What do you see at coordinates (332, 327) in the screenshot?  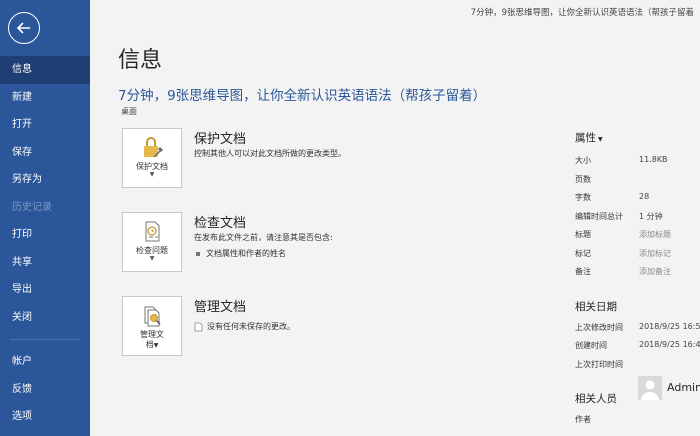 I see `manage-section: 管理文 档▼ 管理文档 没有任何未保存的更改。` at bounding box center [332, 327].